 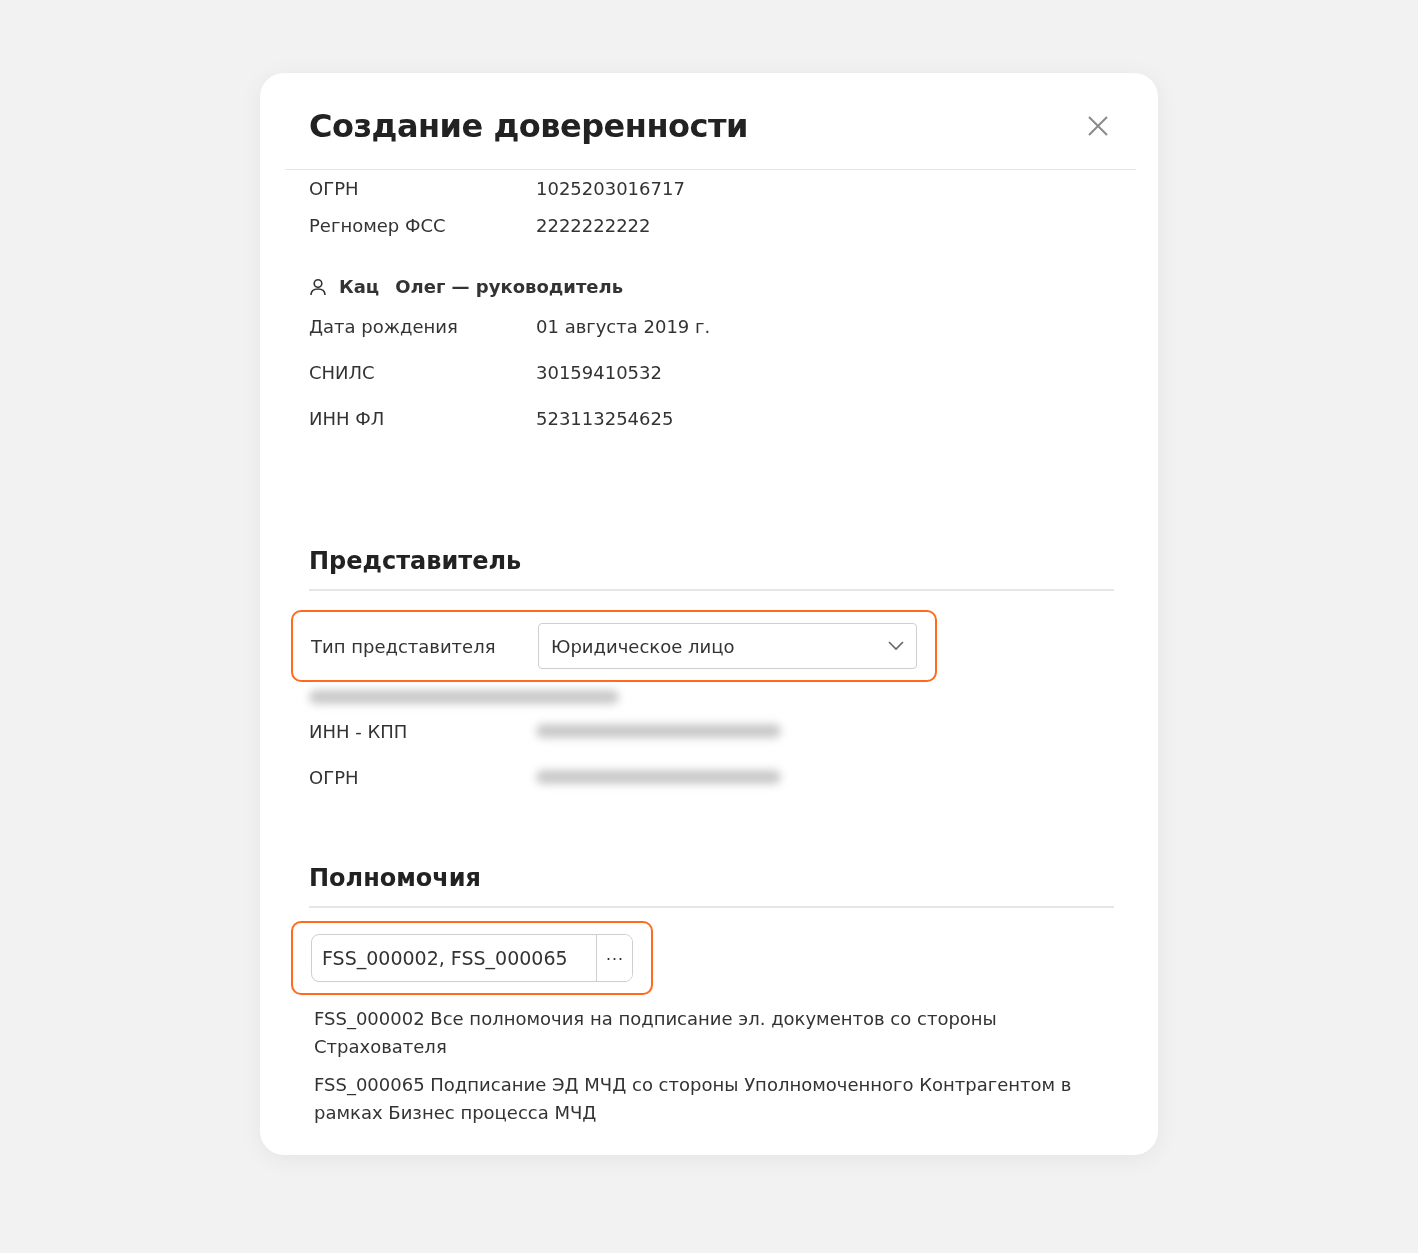 What do you see at coordinates (378, 225) in the screenshot?
I see `field-label: Регномер ФСС` at bounding box center [378, 225].